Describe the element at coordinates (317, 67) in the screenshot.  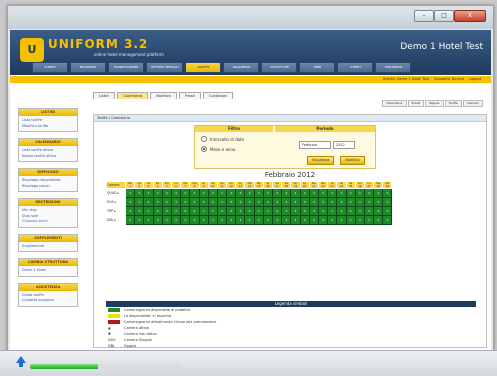
I see `nav-item-web: WEB` at that location.